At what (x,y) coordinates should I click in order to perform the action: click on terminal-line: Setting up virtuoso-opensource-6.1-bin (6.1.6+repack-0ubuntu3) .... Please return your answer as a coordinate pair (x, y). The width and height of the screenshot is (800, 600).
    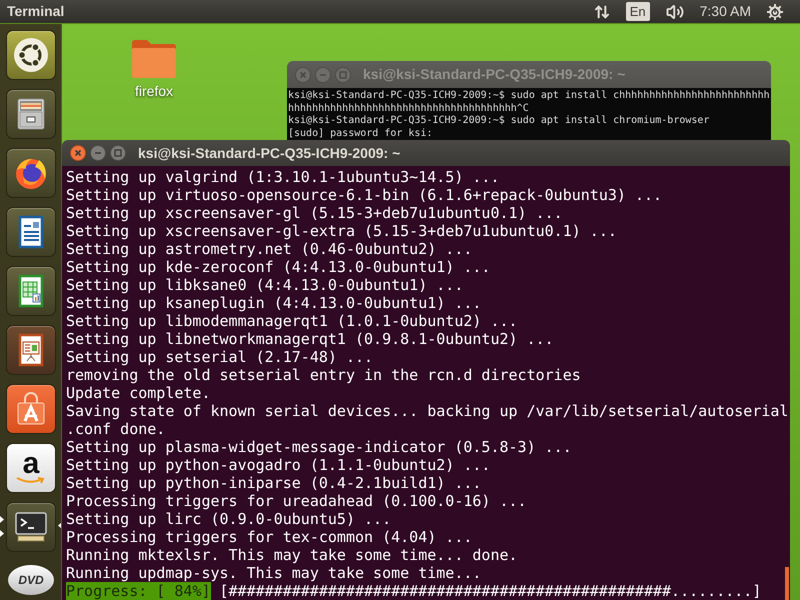
    Looking at the image, I should click on (364, 195).